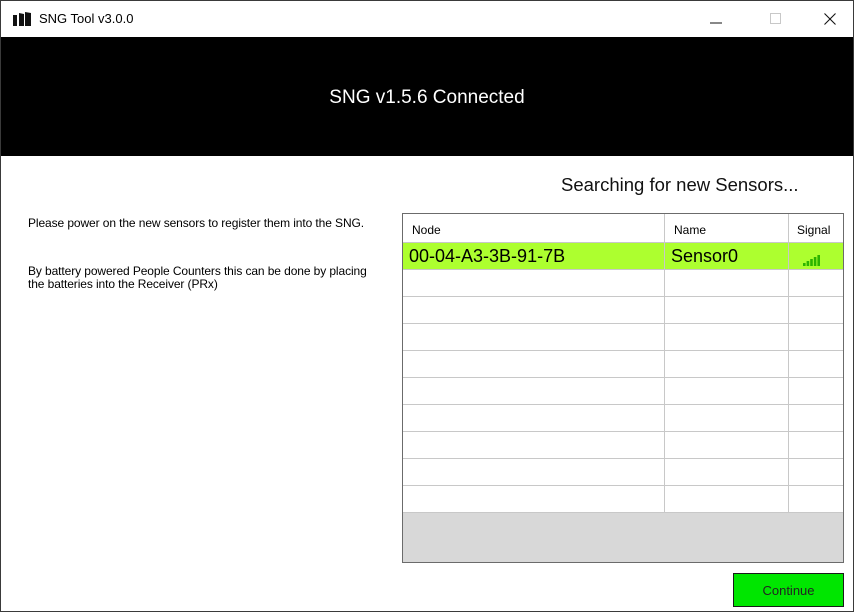 Image resolution: width=854 pixels, height=612 pixels. I want to click on signal-cell, so click(816, 256).